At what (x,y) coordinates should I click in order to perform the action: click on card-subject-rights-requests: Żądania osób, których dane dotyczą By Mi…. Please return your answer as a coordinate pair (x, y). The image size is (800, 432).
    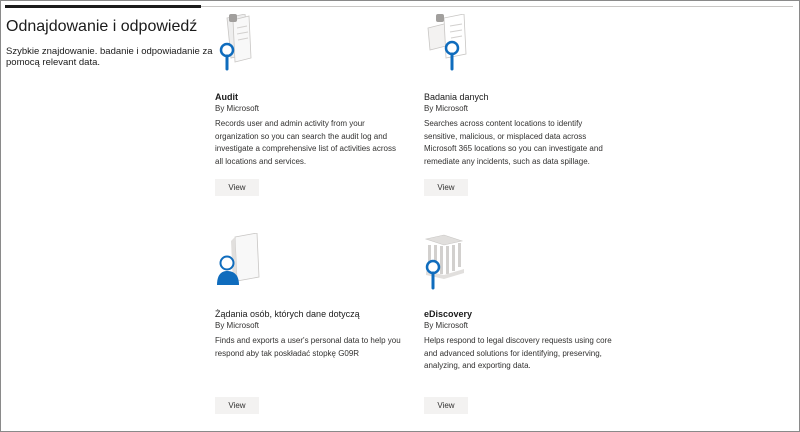
    Looking at the image, I should click on (315, 325).